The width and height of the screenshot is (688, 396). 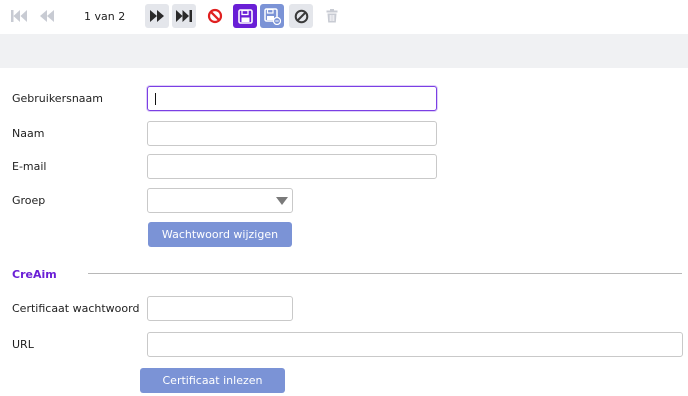 I want to click on read-certificate-button: Certificaat inlezen, so click(x=212, y=380).